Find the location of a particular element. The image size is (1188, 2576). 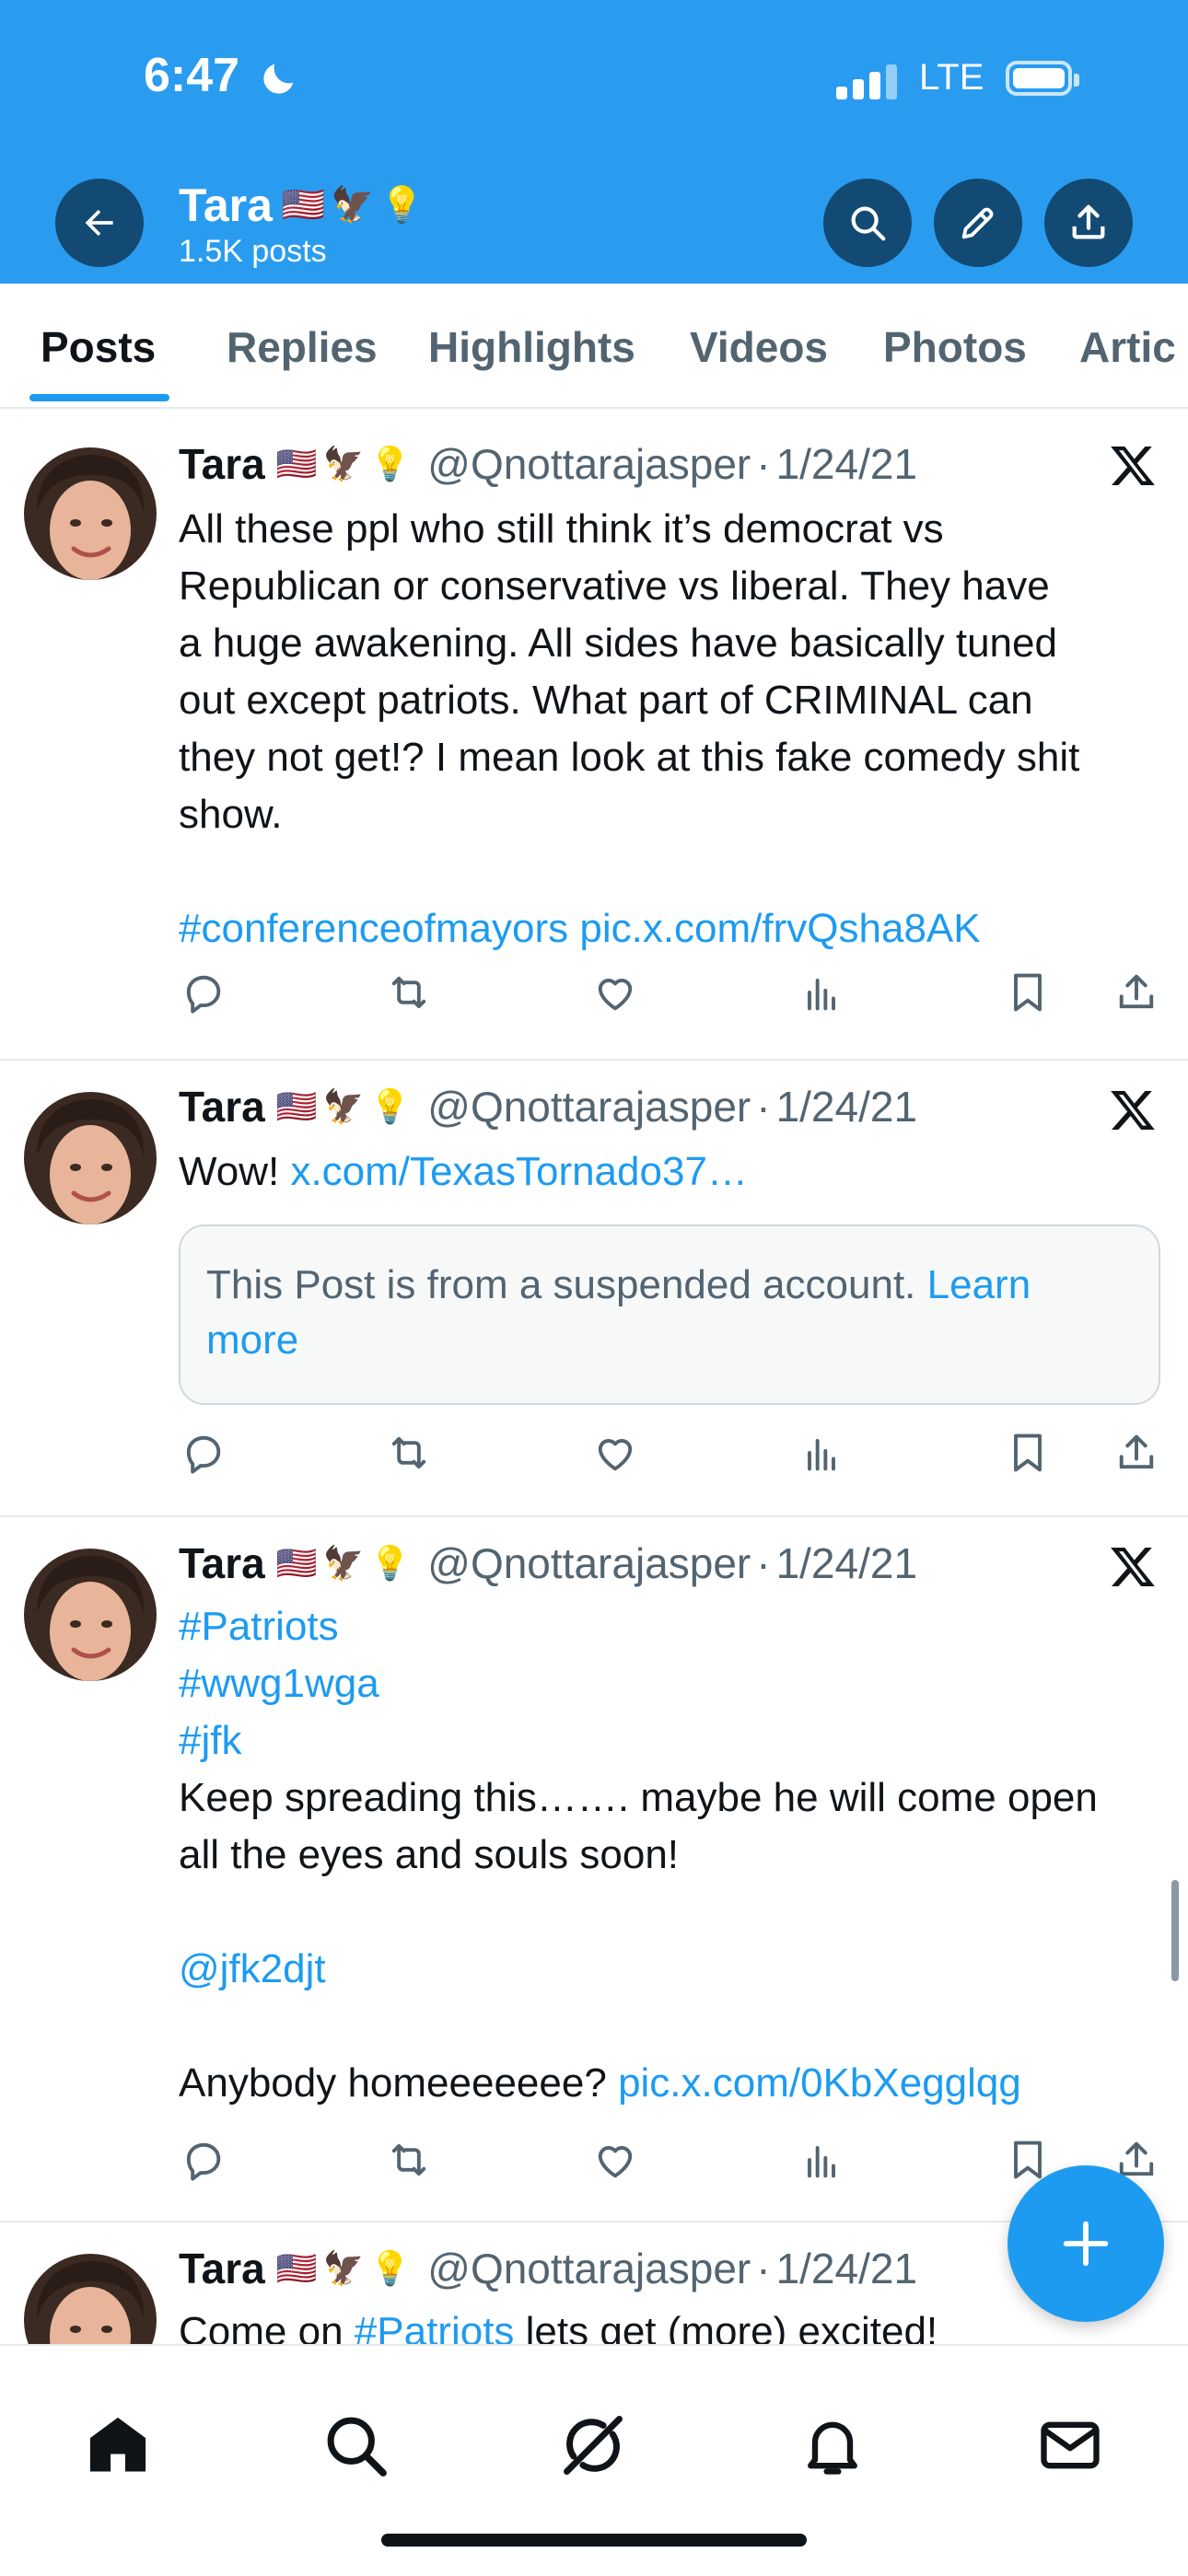

edit-profile-button is located at coordinates (978, 223).